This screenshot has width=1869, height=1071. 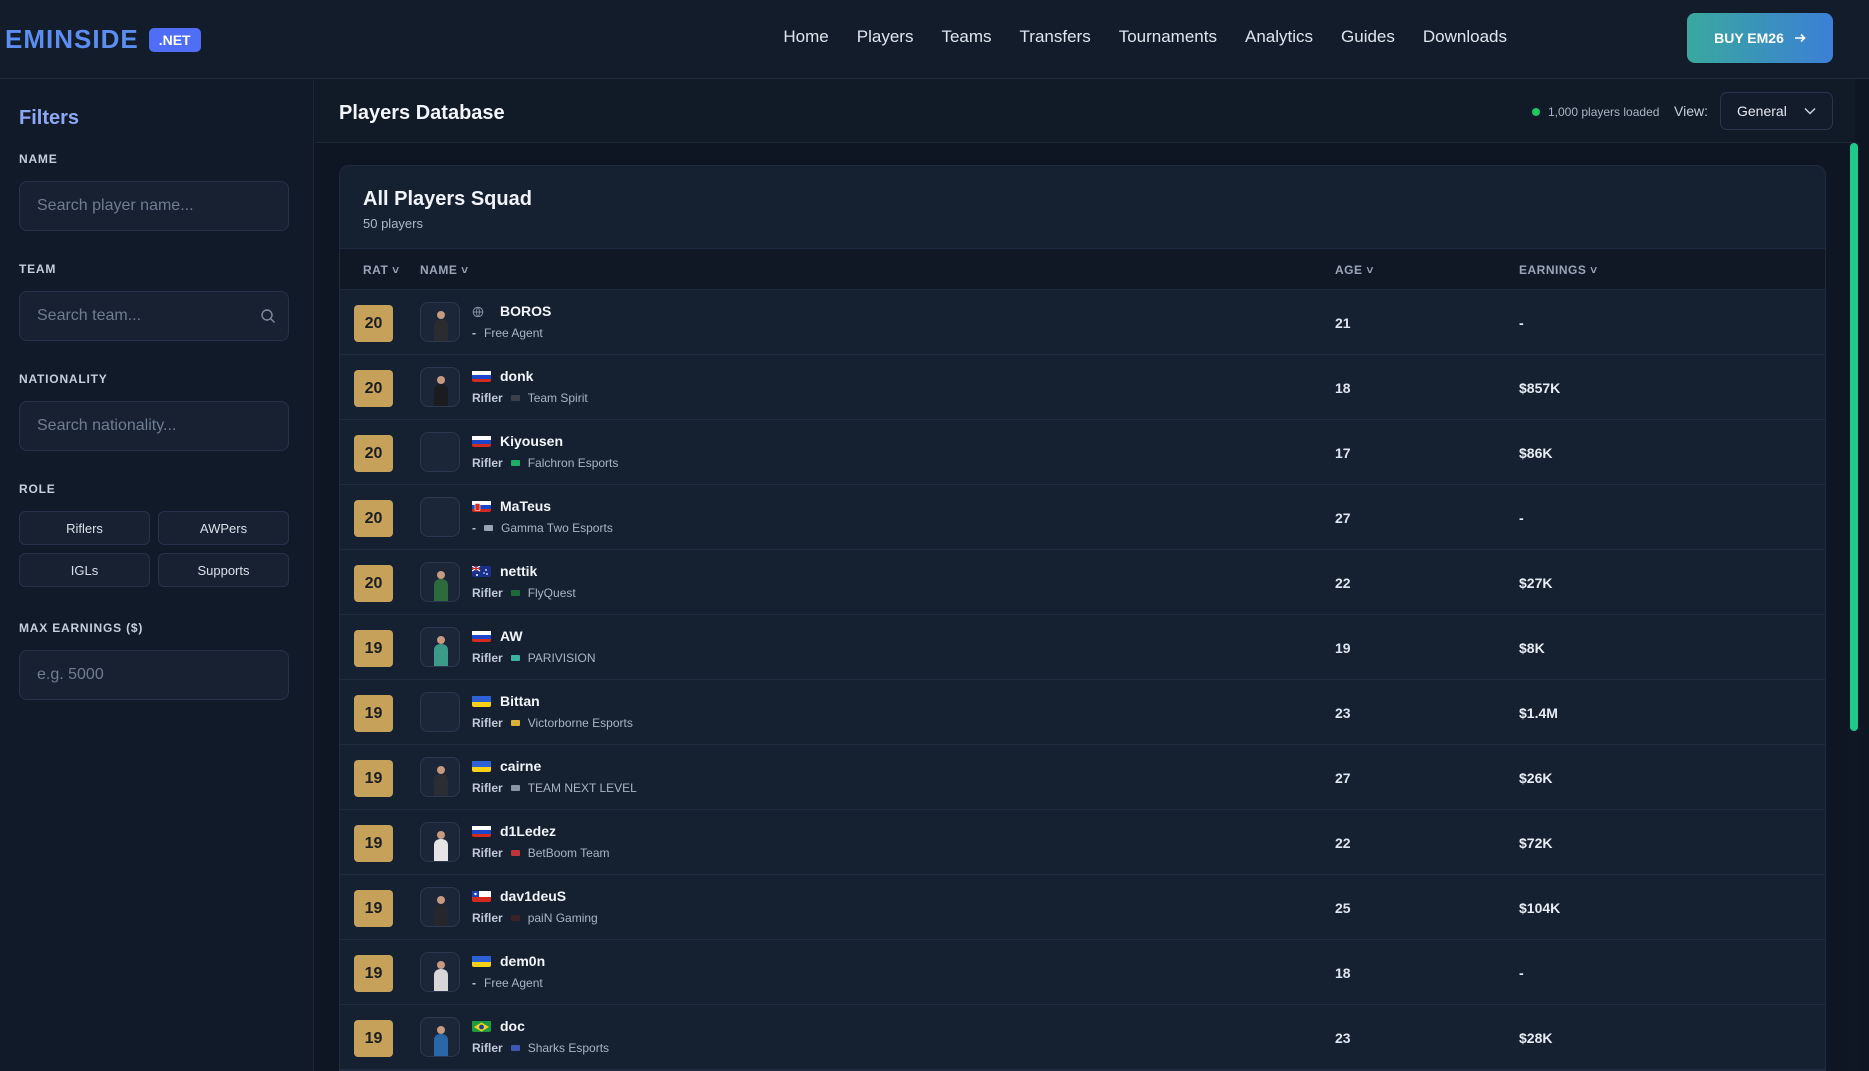 I want to click on table-row: 20 donk Rifler Team Spirit 18 $857K, so click(x=1082, y=387).